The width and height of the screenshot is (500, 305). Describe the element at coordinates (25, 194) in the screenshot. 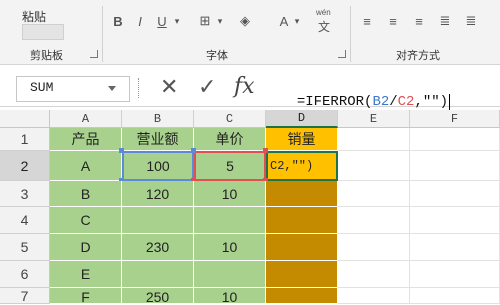

I see `row-header-3: 3` at that location.